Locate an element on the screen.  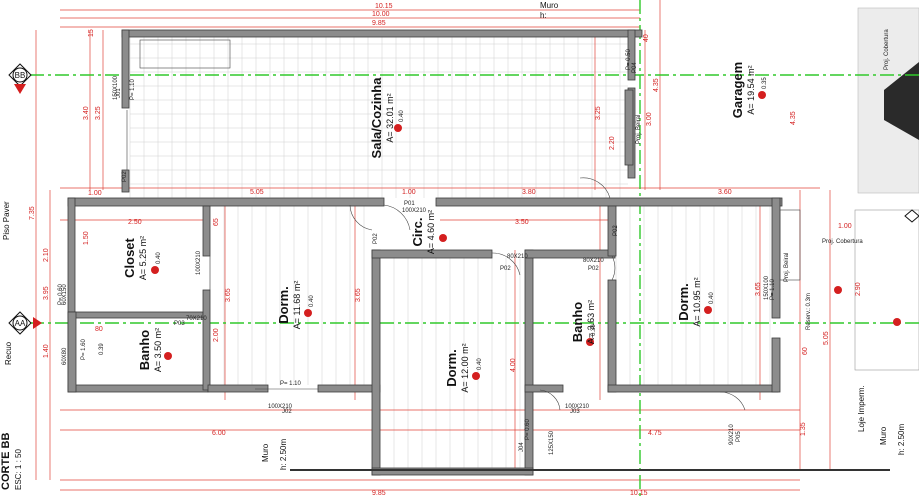
dim-bot2: 10.15 is located at coordinates (639, 493).